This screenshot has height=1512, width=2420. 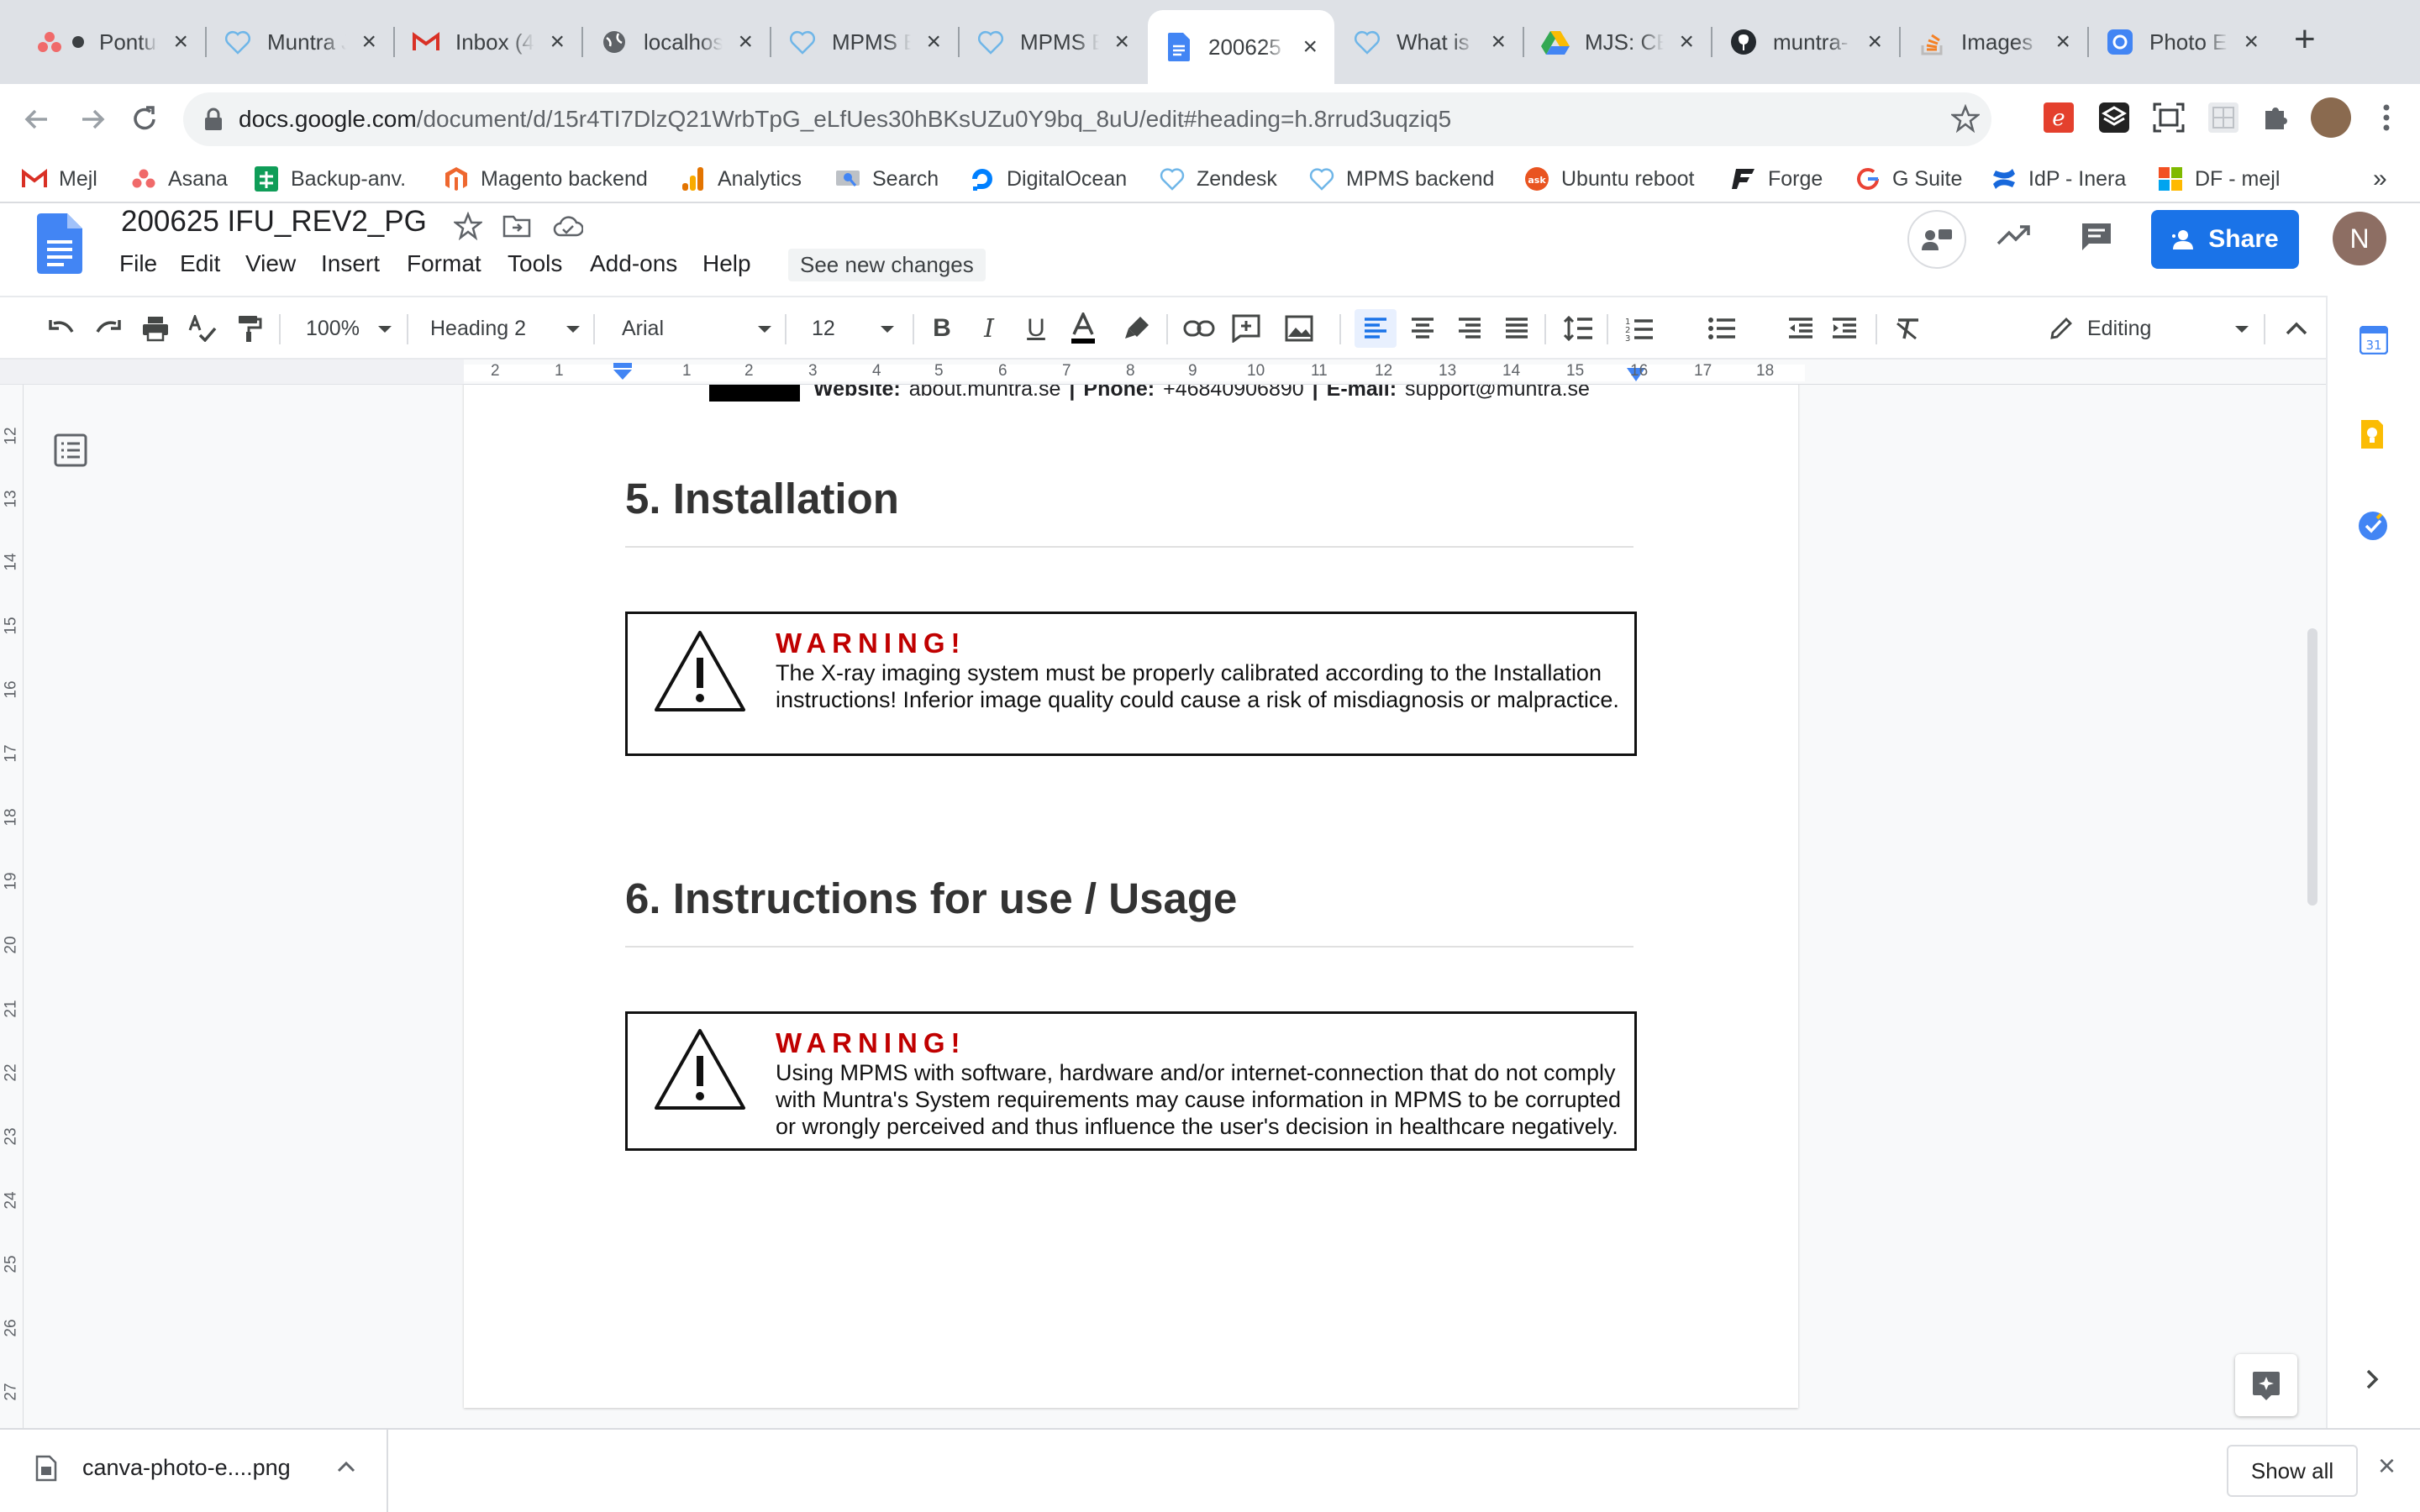 What do you see at coordinates (2312, 767) in the screenshot?
I see `vertical-scrollbar-thumb` at bounding box center [2312, 767].